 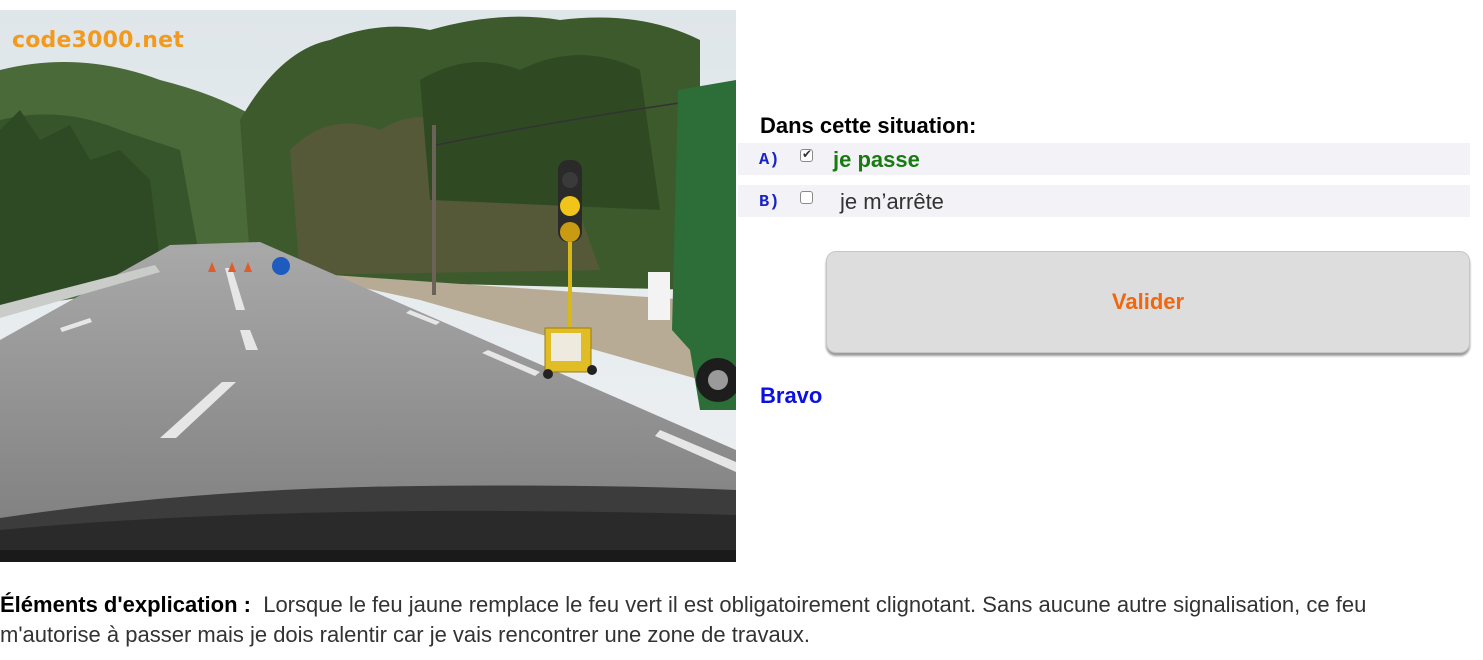 I want to click on question-prompt: Dans cette situation:, so click(x=868, y=125).